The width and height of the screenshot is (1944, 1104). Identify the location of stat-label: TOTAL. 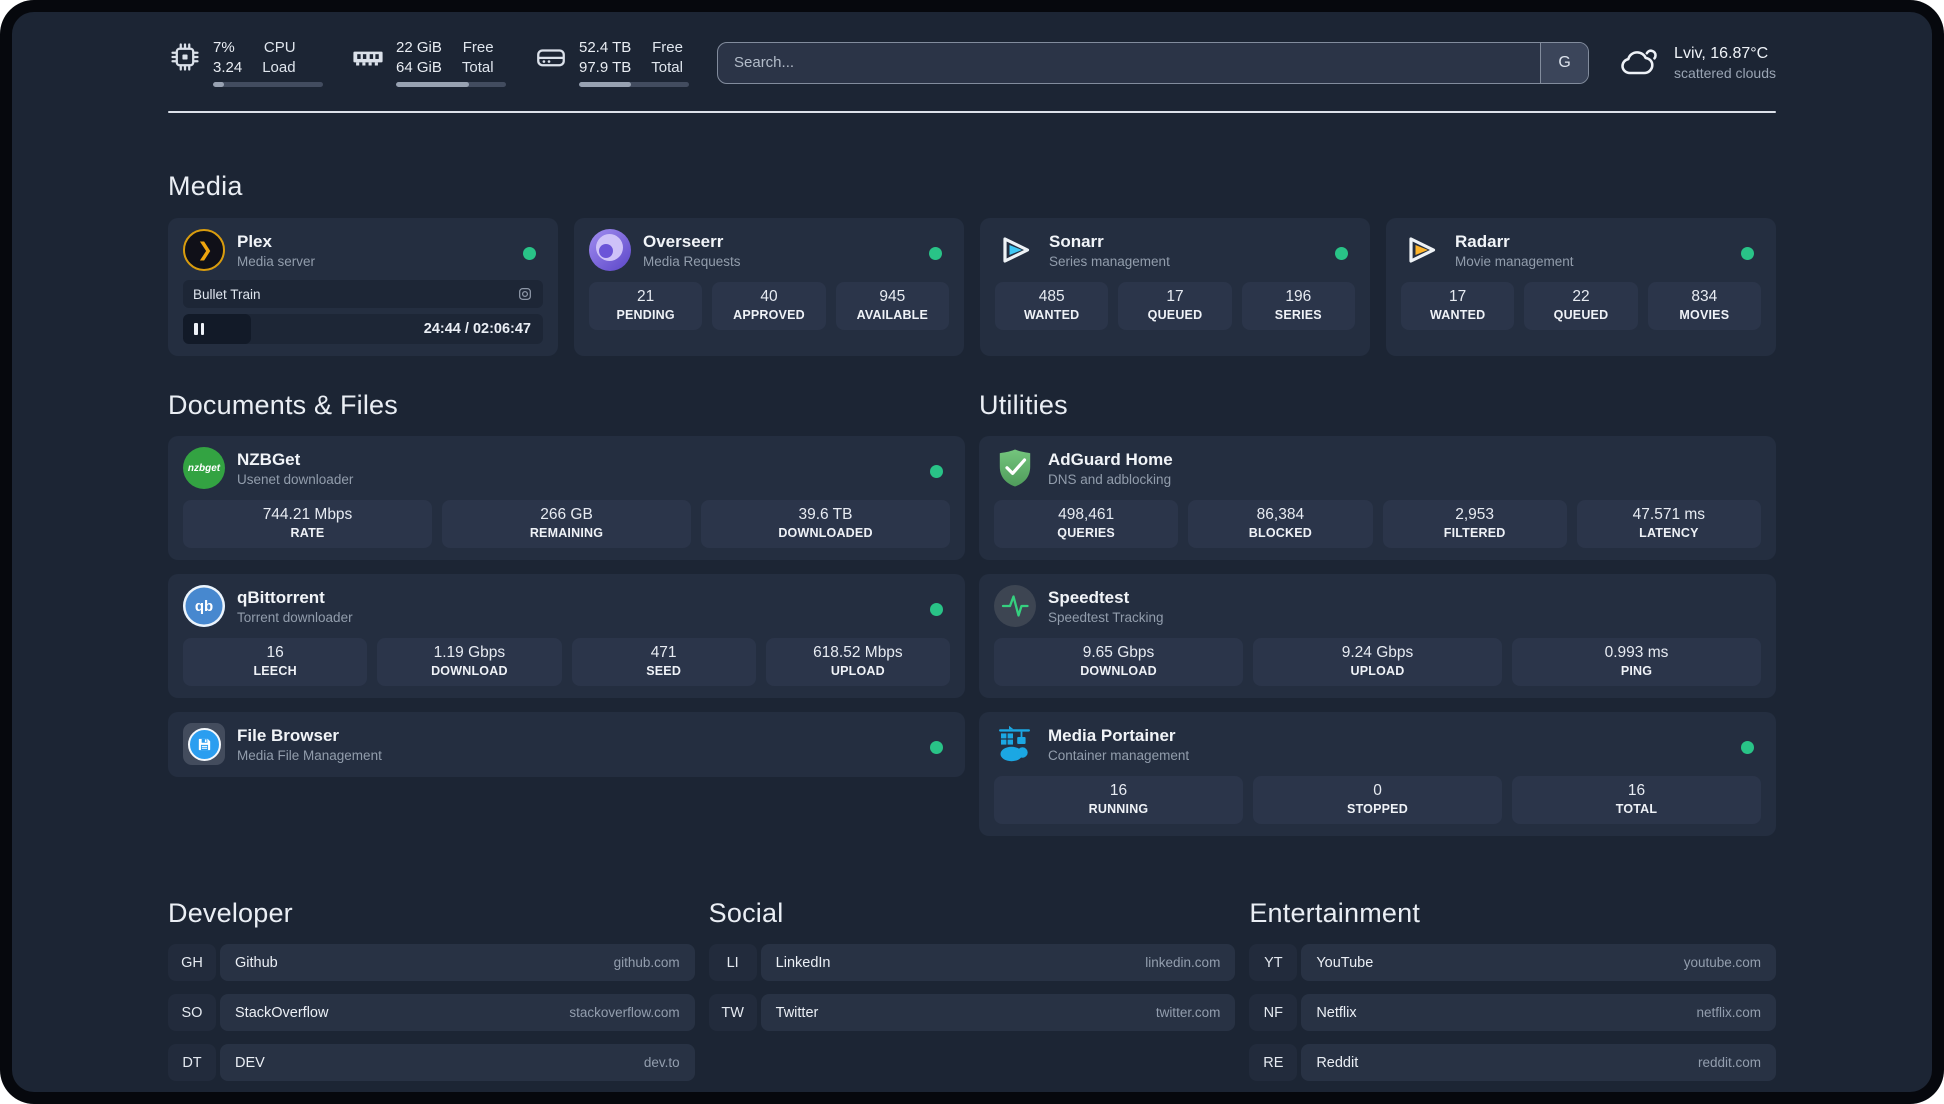
(1636, 809).